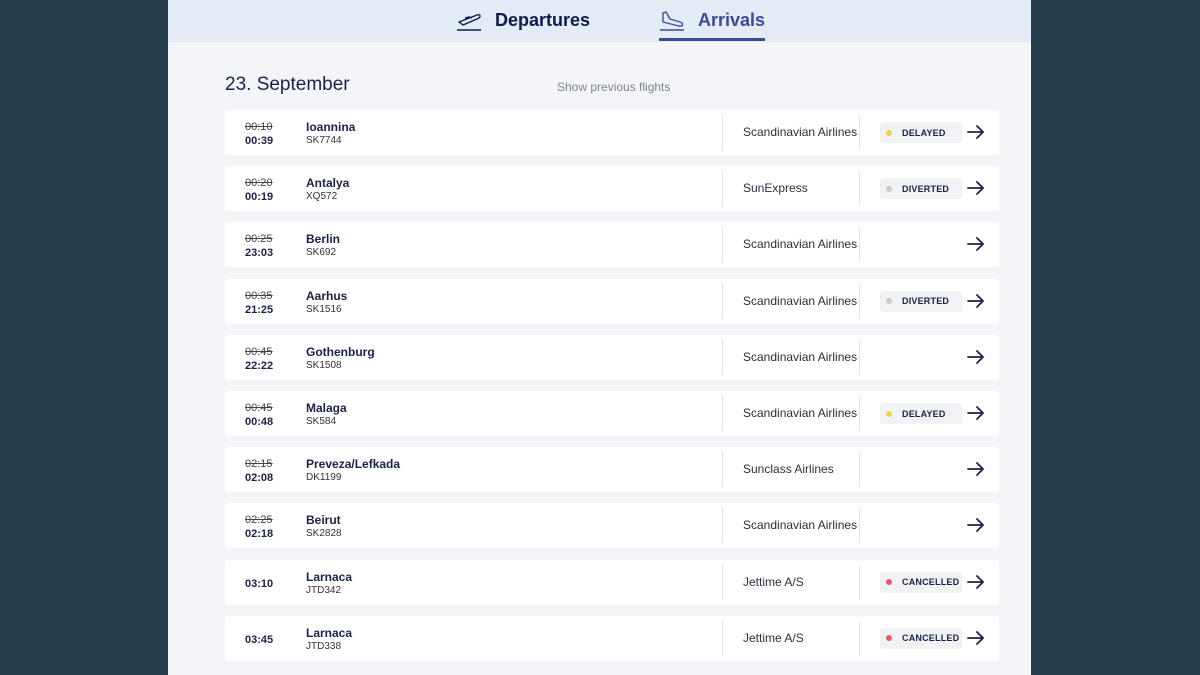 This screenshot has width=1200, height=675. What do you see at coordinates (259, 239) in the screenshot?
I see `scheduled-time: 00:25` at bounding box center [259, 239].